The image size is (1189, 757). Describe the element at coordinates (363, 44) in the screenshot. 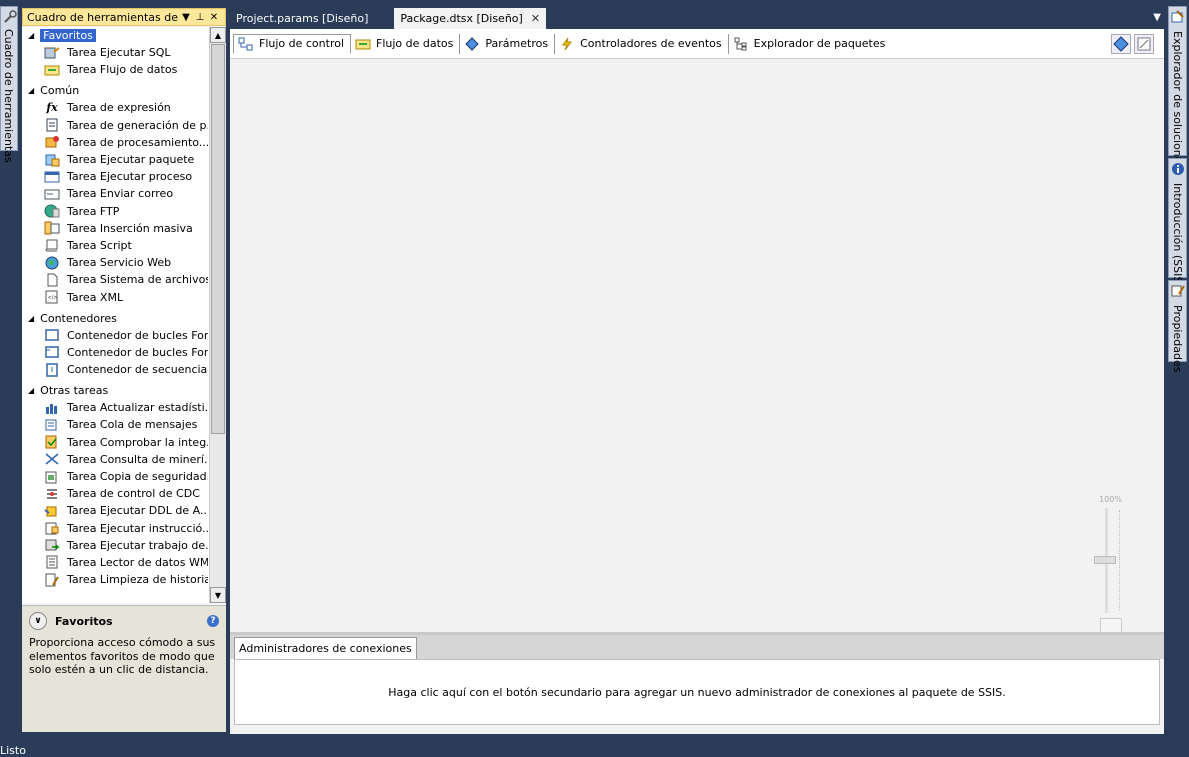

I see `data-flow-icon` at that location.